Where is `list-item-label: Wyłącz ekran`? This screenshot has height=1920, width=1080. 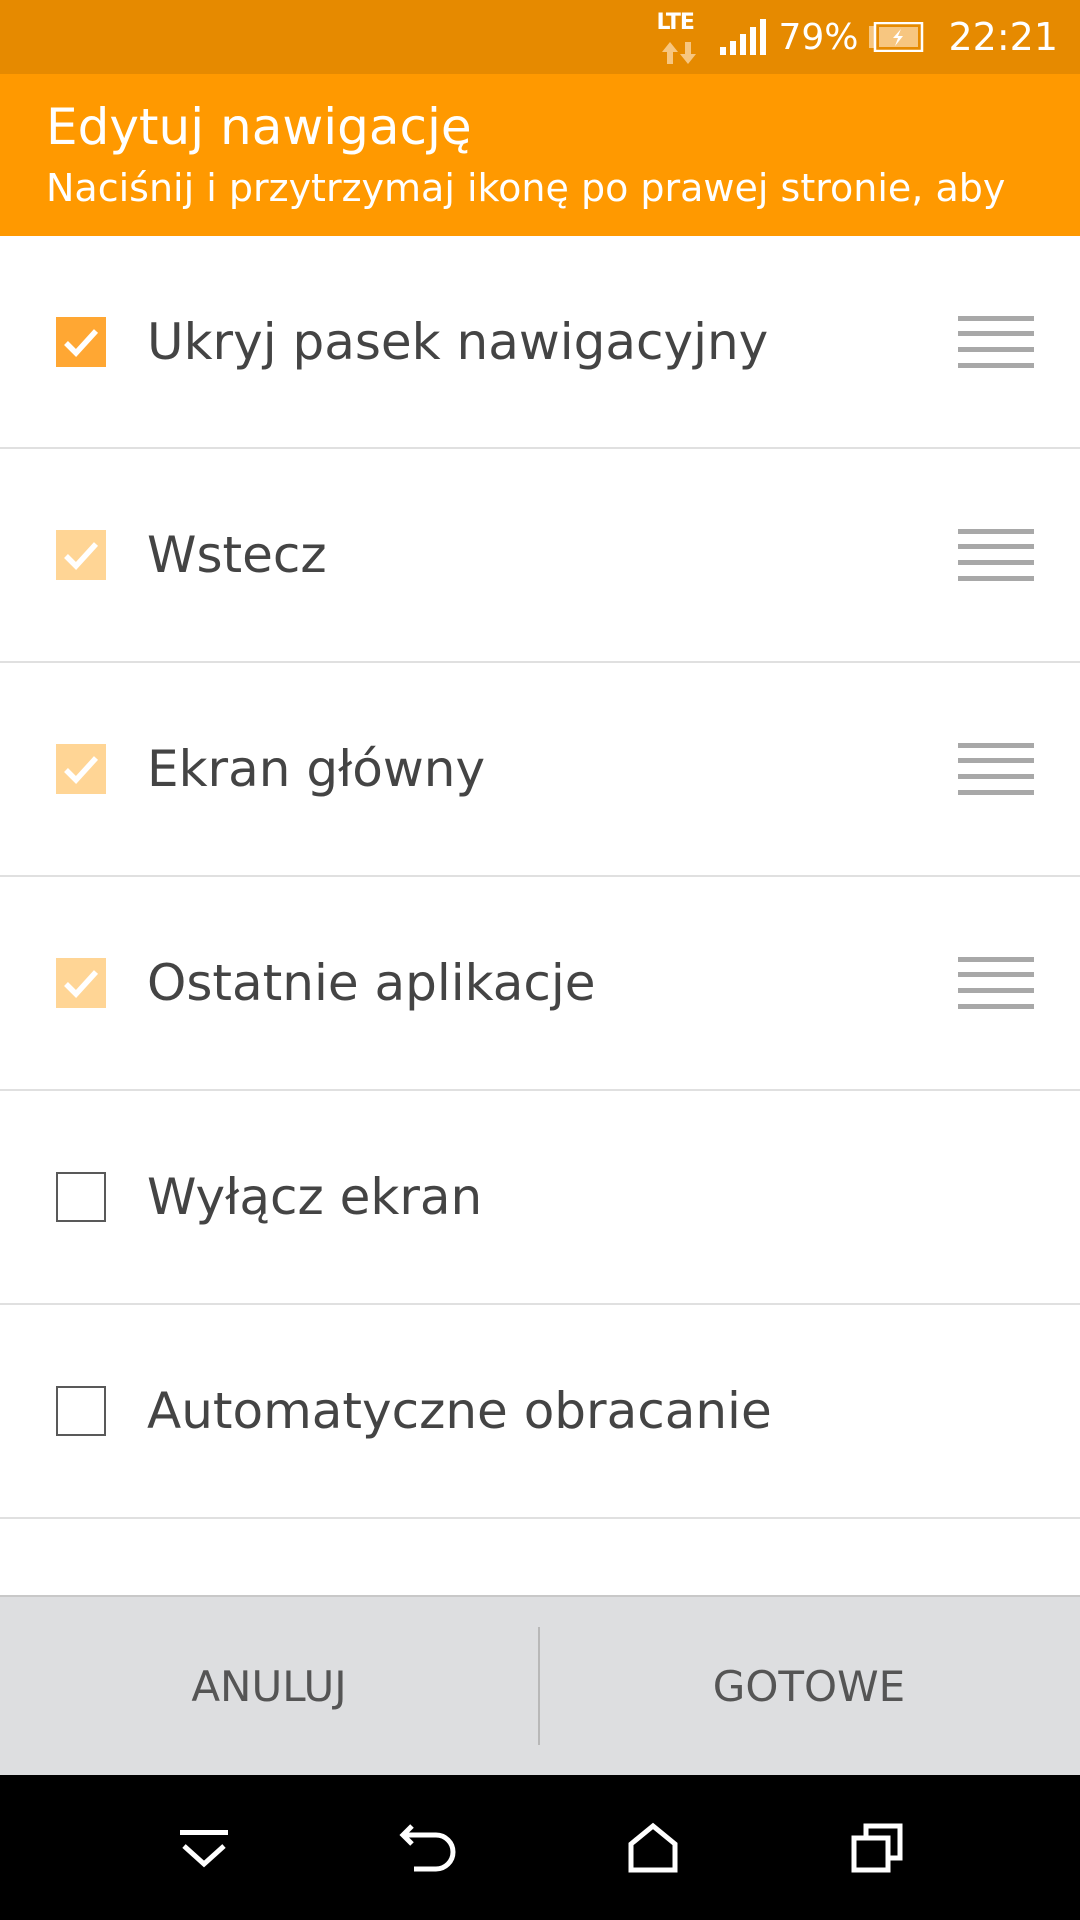
list-item-label: Wyłącz ekran is located at coordinates (315, 1197).